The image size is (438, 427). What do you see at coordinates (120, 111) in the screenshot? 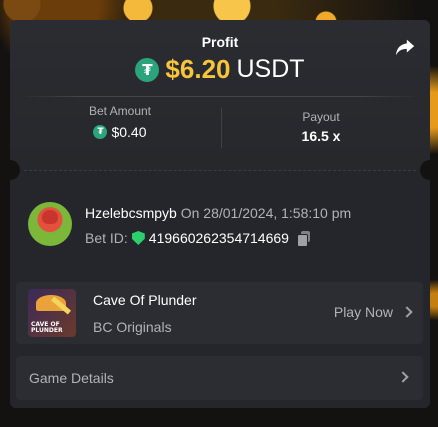
I see `bet-amount-label: Bet Amount` at bounding box center [120, 111].